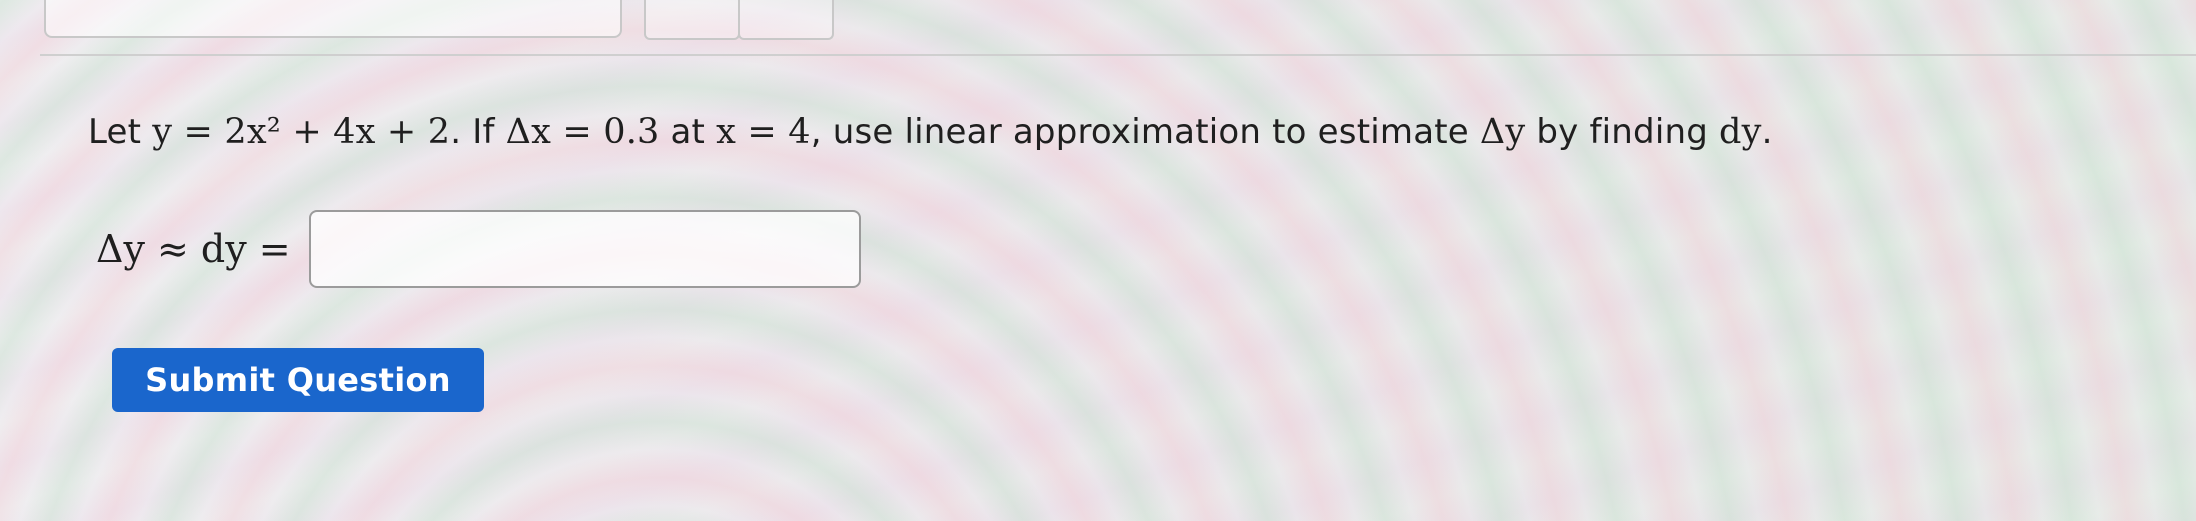  Describe the element at coordinates (298, 380) in the screenshot. I see `submit-question-button: Submit Question` at that location.